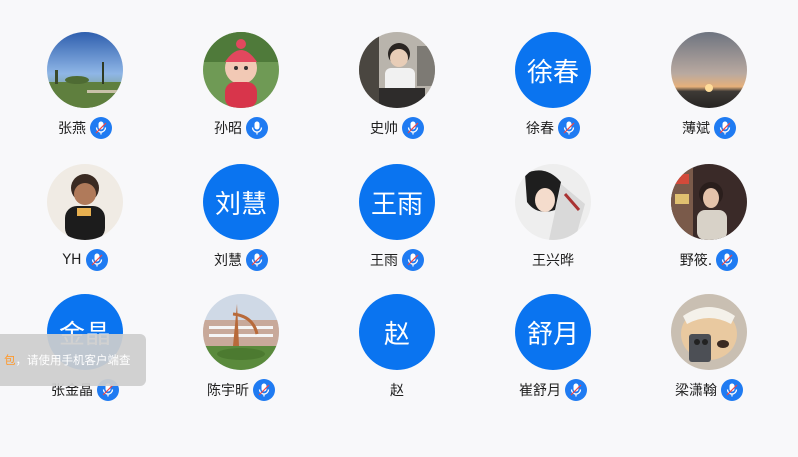  I want to click on member-name: 陈宇昕, so click(228, 391).